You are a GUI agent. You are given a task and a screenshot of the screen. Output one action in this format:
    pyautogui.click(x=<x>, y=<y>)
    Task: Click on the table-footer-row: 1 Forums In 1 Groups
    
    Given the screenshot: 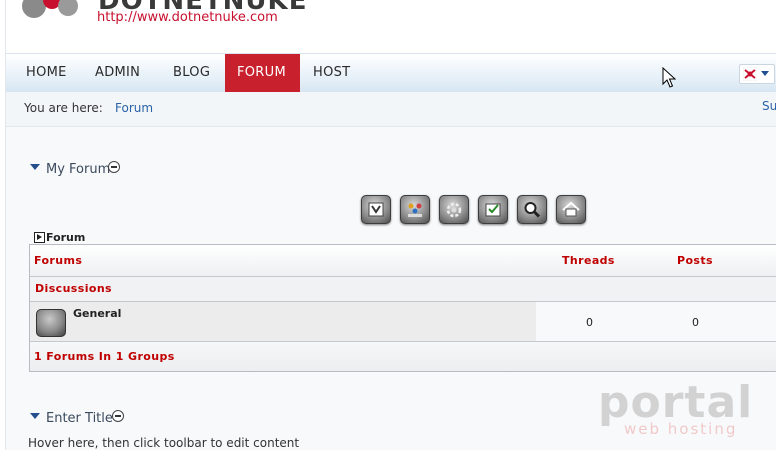 What is the action you would take?
    pyautogui.click(x=403, y=356)
    